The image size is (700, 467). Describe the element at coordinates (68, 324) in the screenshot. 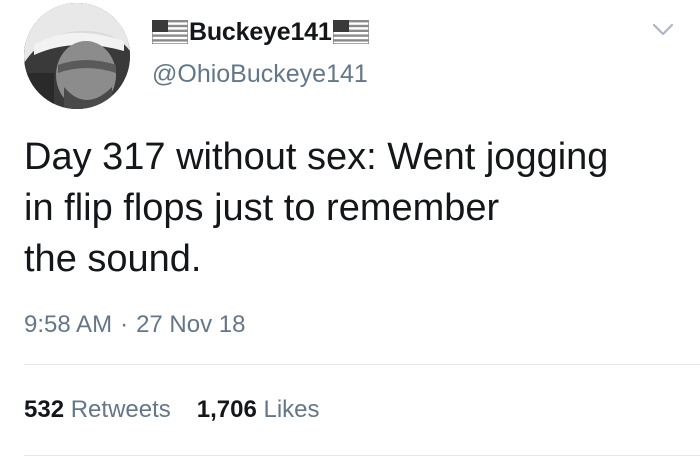

I see `timestamp-time: 9:58 AM` at that location.